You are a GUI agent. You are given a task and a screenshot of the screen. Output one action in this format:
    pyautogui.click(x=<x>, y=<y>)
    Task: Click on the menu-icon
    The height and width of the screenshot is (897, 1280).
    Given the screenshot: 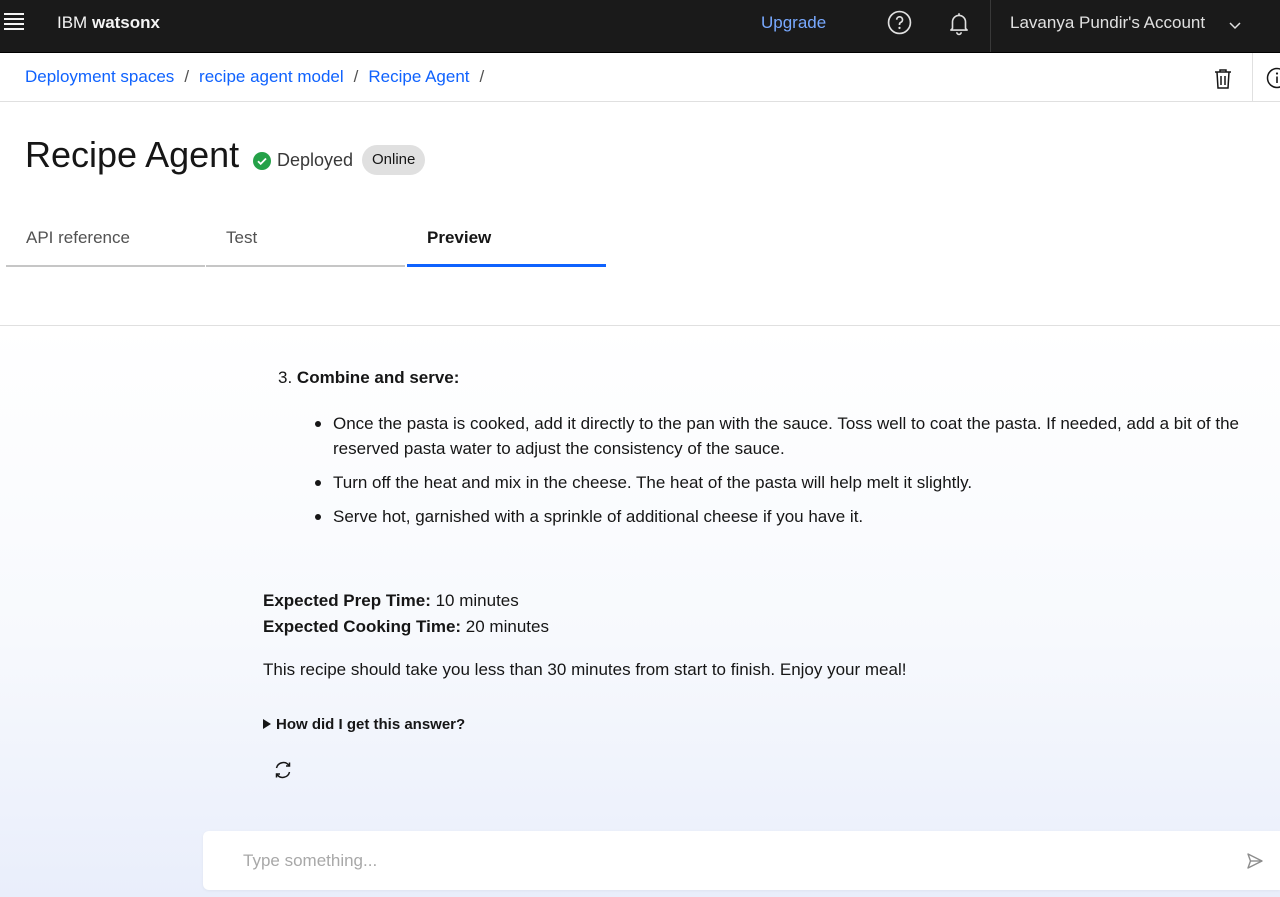 What is the action you would take?
    pyautogui.click(x=15, y=23)
    